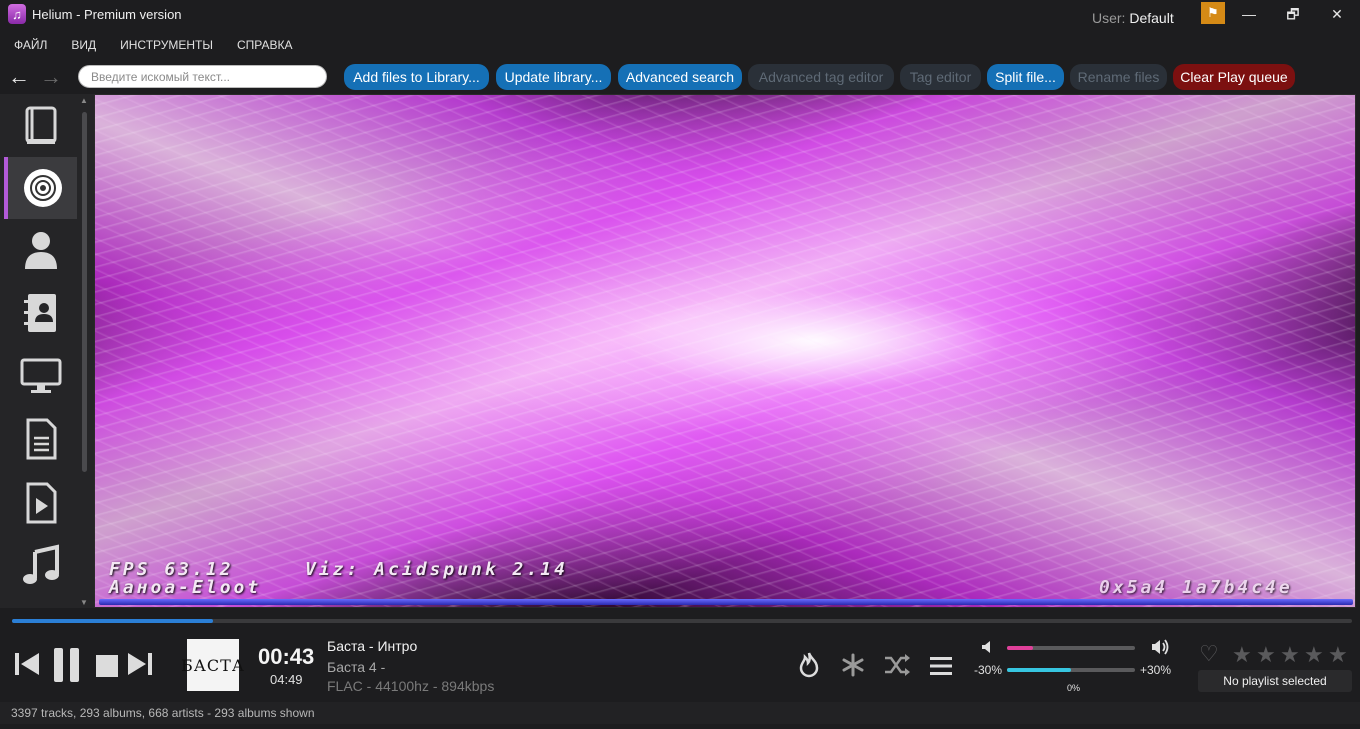  What do you see at coordinates (286, 679) in the screenshot?
I see `time-total: 04:49` at bounding box center [286, 679].